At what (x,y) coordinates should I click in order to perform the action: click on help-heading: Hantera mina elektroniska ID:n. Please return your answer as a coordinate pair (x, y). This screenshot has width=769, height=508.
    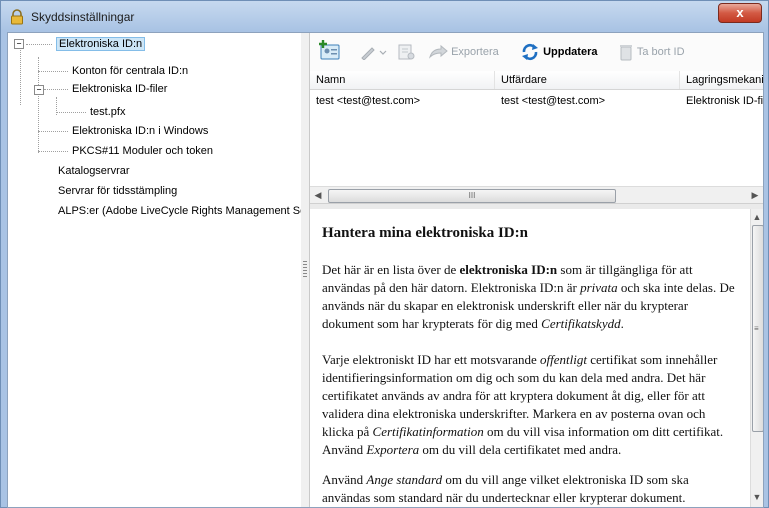
    Looking at the image, I should click on (425, 233).